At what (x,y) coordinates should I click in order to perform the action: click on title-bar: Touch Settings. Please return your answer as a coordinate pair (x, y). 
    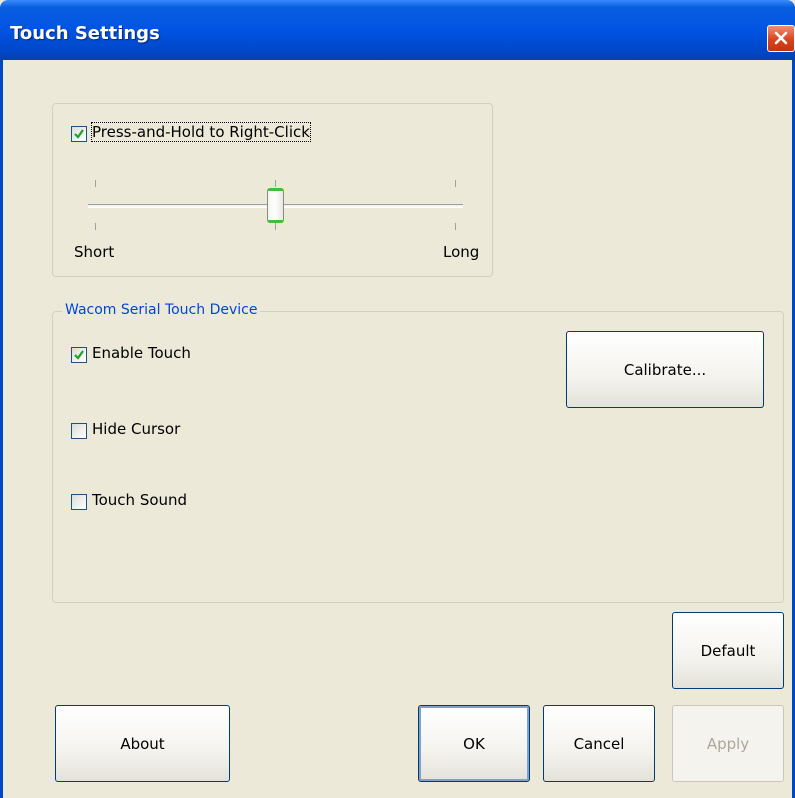
    Looking at the image, I should click on (397, 30).